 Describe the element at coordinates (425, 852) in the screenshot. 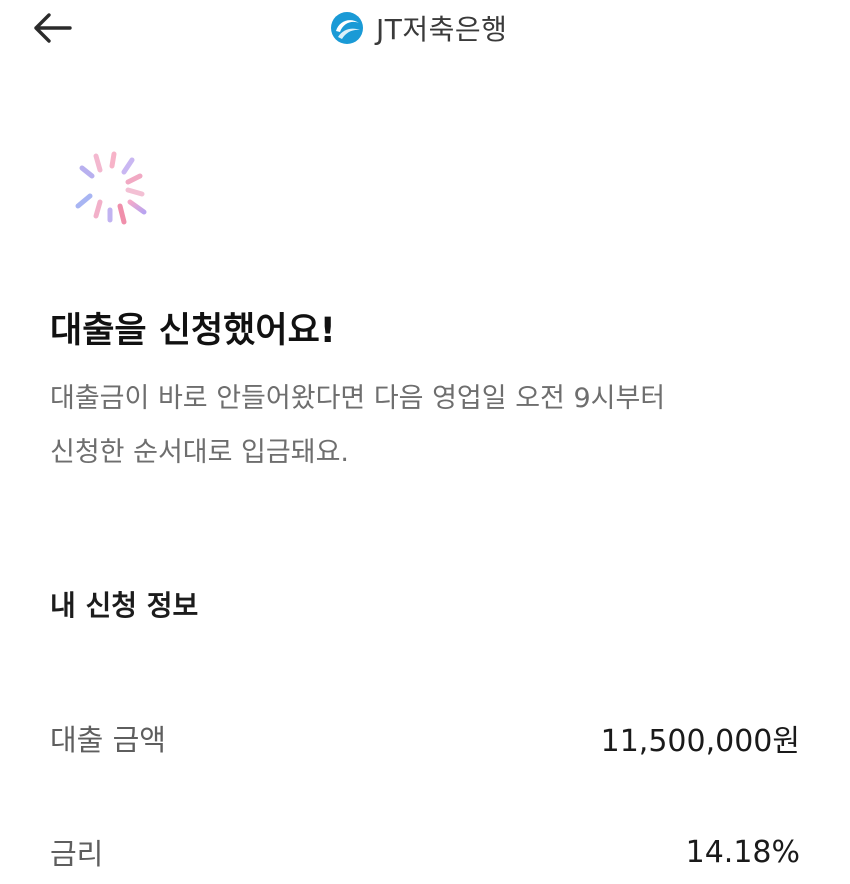

I see `info-row-interest-rate: 금리 14.18%` at that location.